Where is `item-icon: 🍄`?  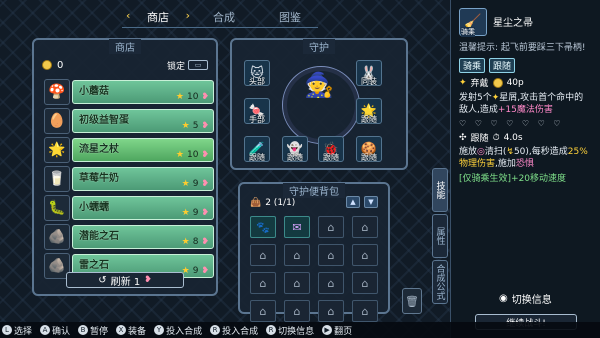
item-icon: 🍄 is located at coordinates (57, 92).